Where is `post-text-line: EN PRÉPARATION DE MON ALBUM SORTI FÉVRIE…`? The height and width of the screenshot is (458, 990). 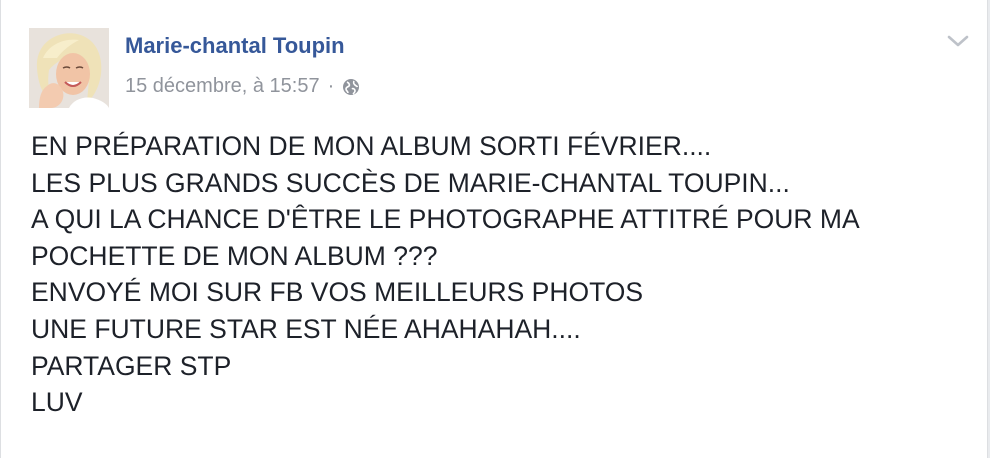 post-text-line: EN PRÉPARATION DE MON ALBUM SORTI FÉVRIE… is located at coordinates (496, 146).